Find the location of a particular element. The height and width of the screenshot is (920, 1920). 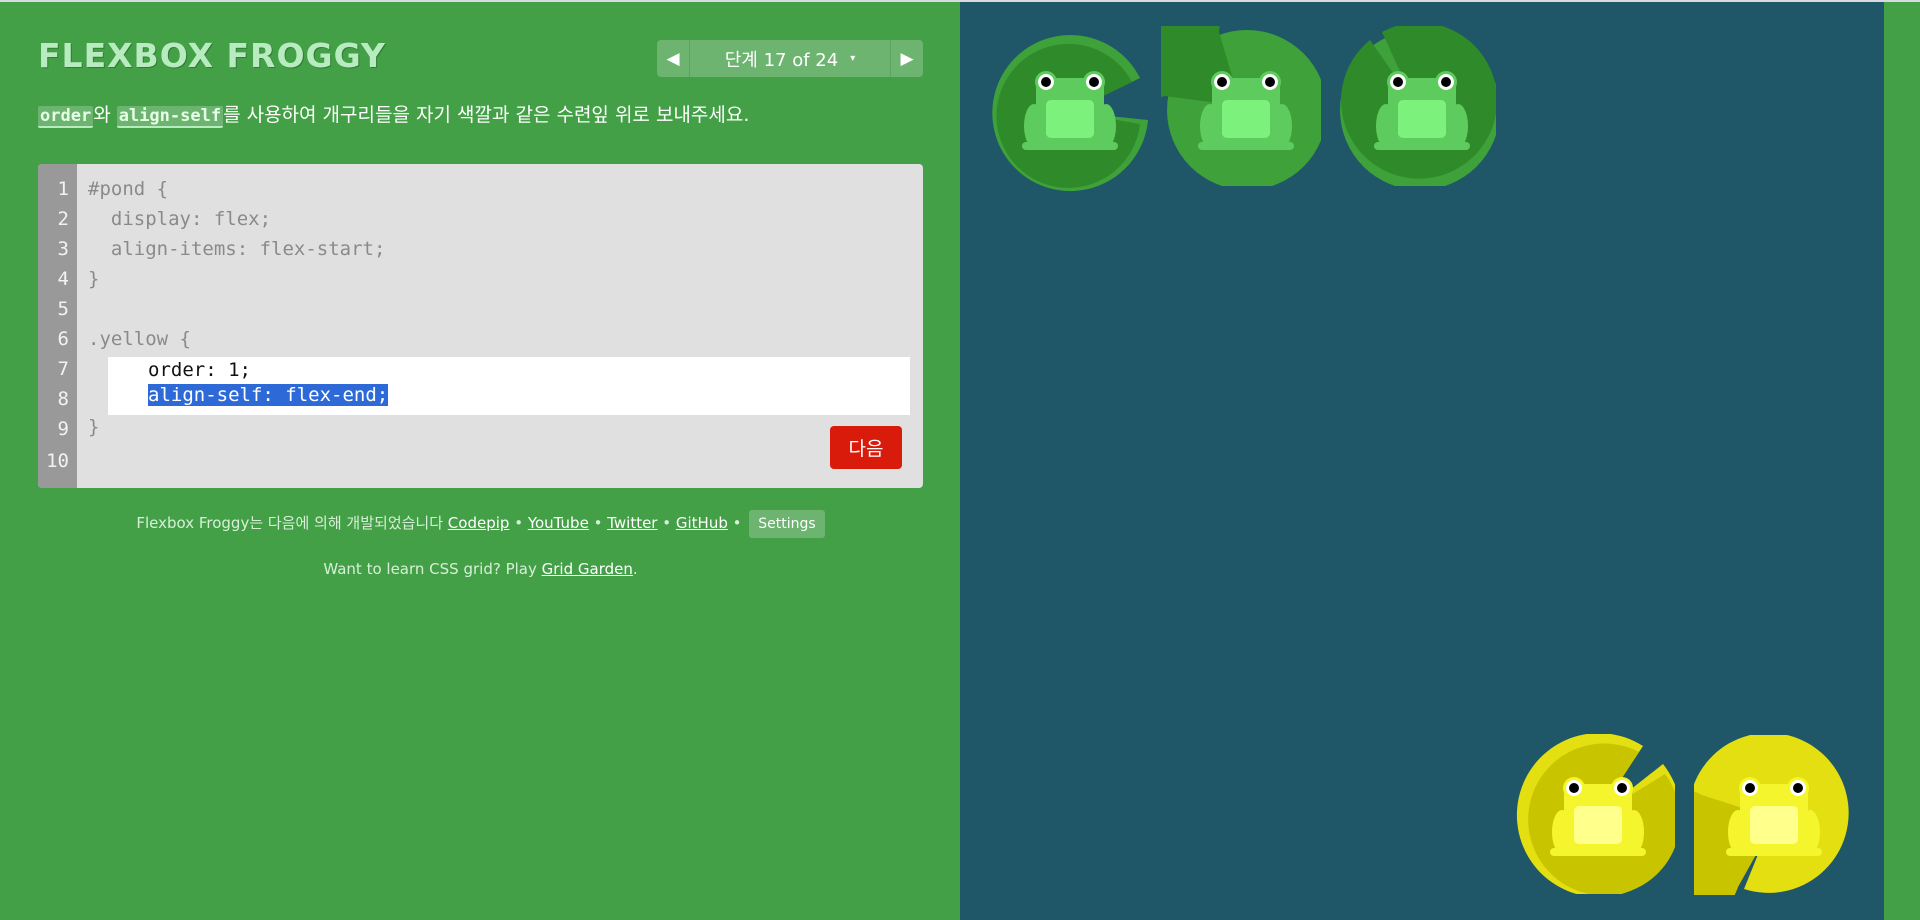

promo-text: Want to learn CSS grid? Play is located at coordinates (432, 569).